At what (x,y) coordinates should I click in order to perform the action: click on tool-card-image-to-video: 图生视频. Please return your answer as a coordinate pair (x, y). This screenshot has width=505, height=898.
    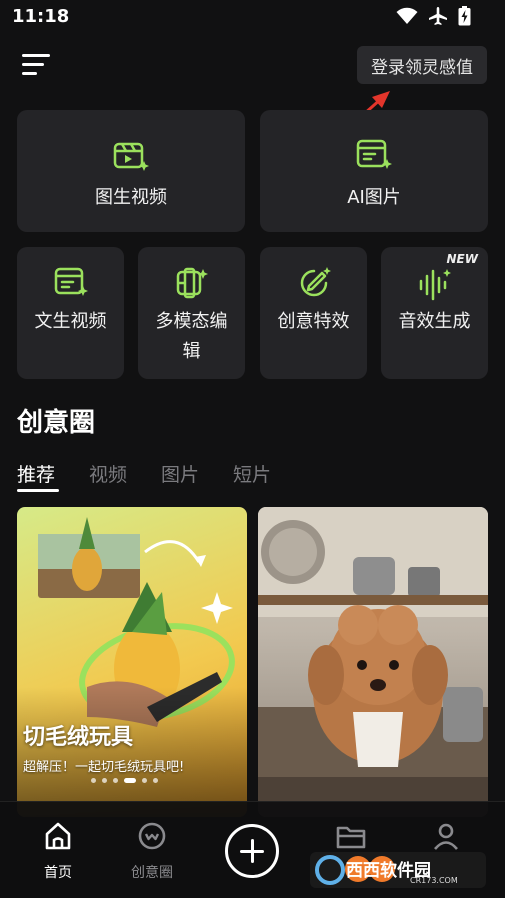
    Looking at the image, I should click on (131, 171).